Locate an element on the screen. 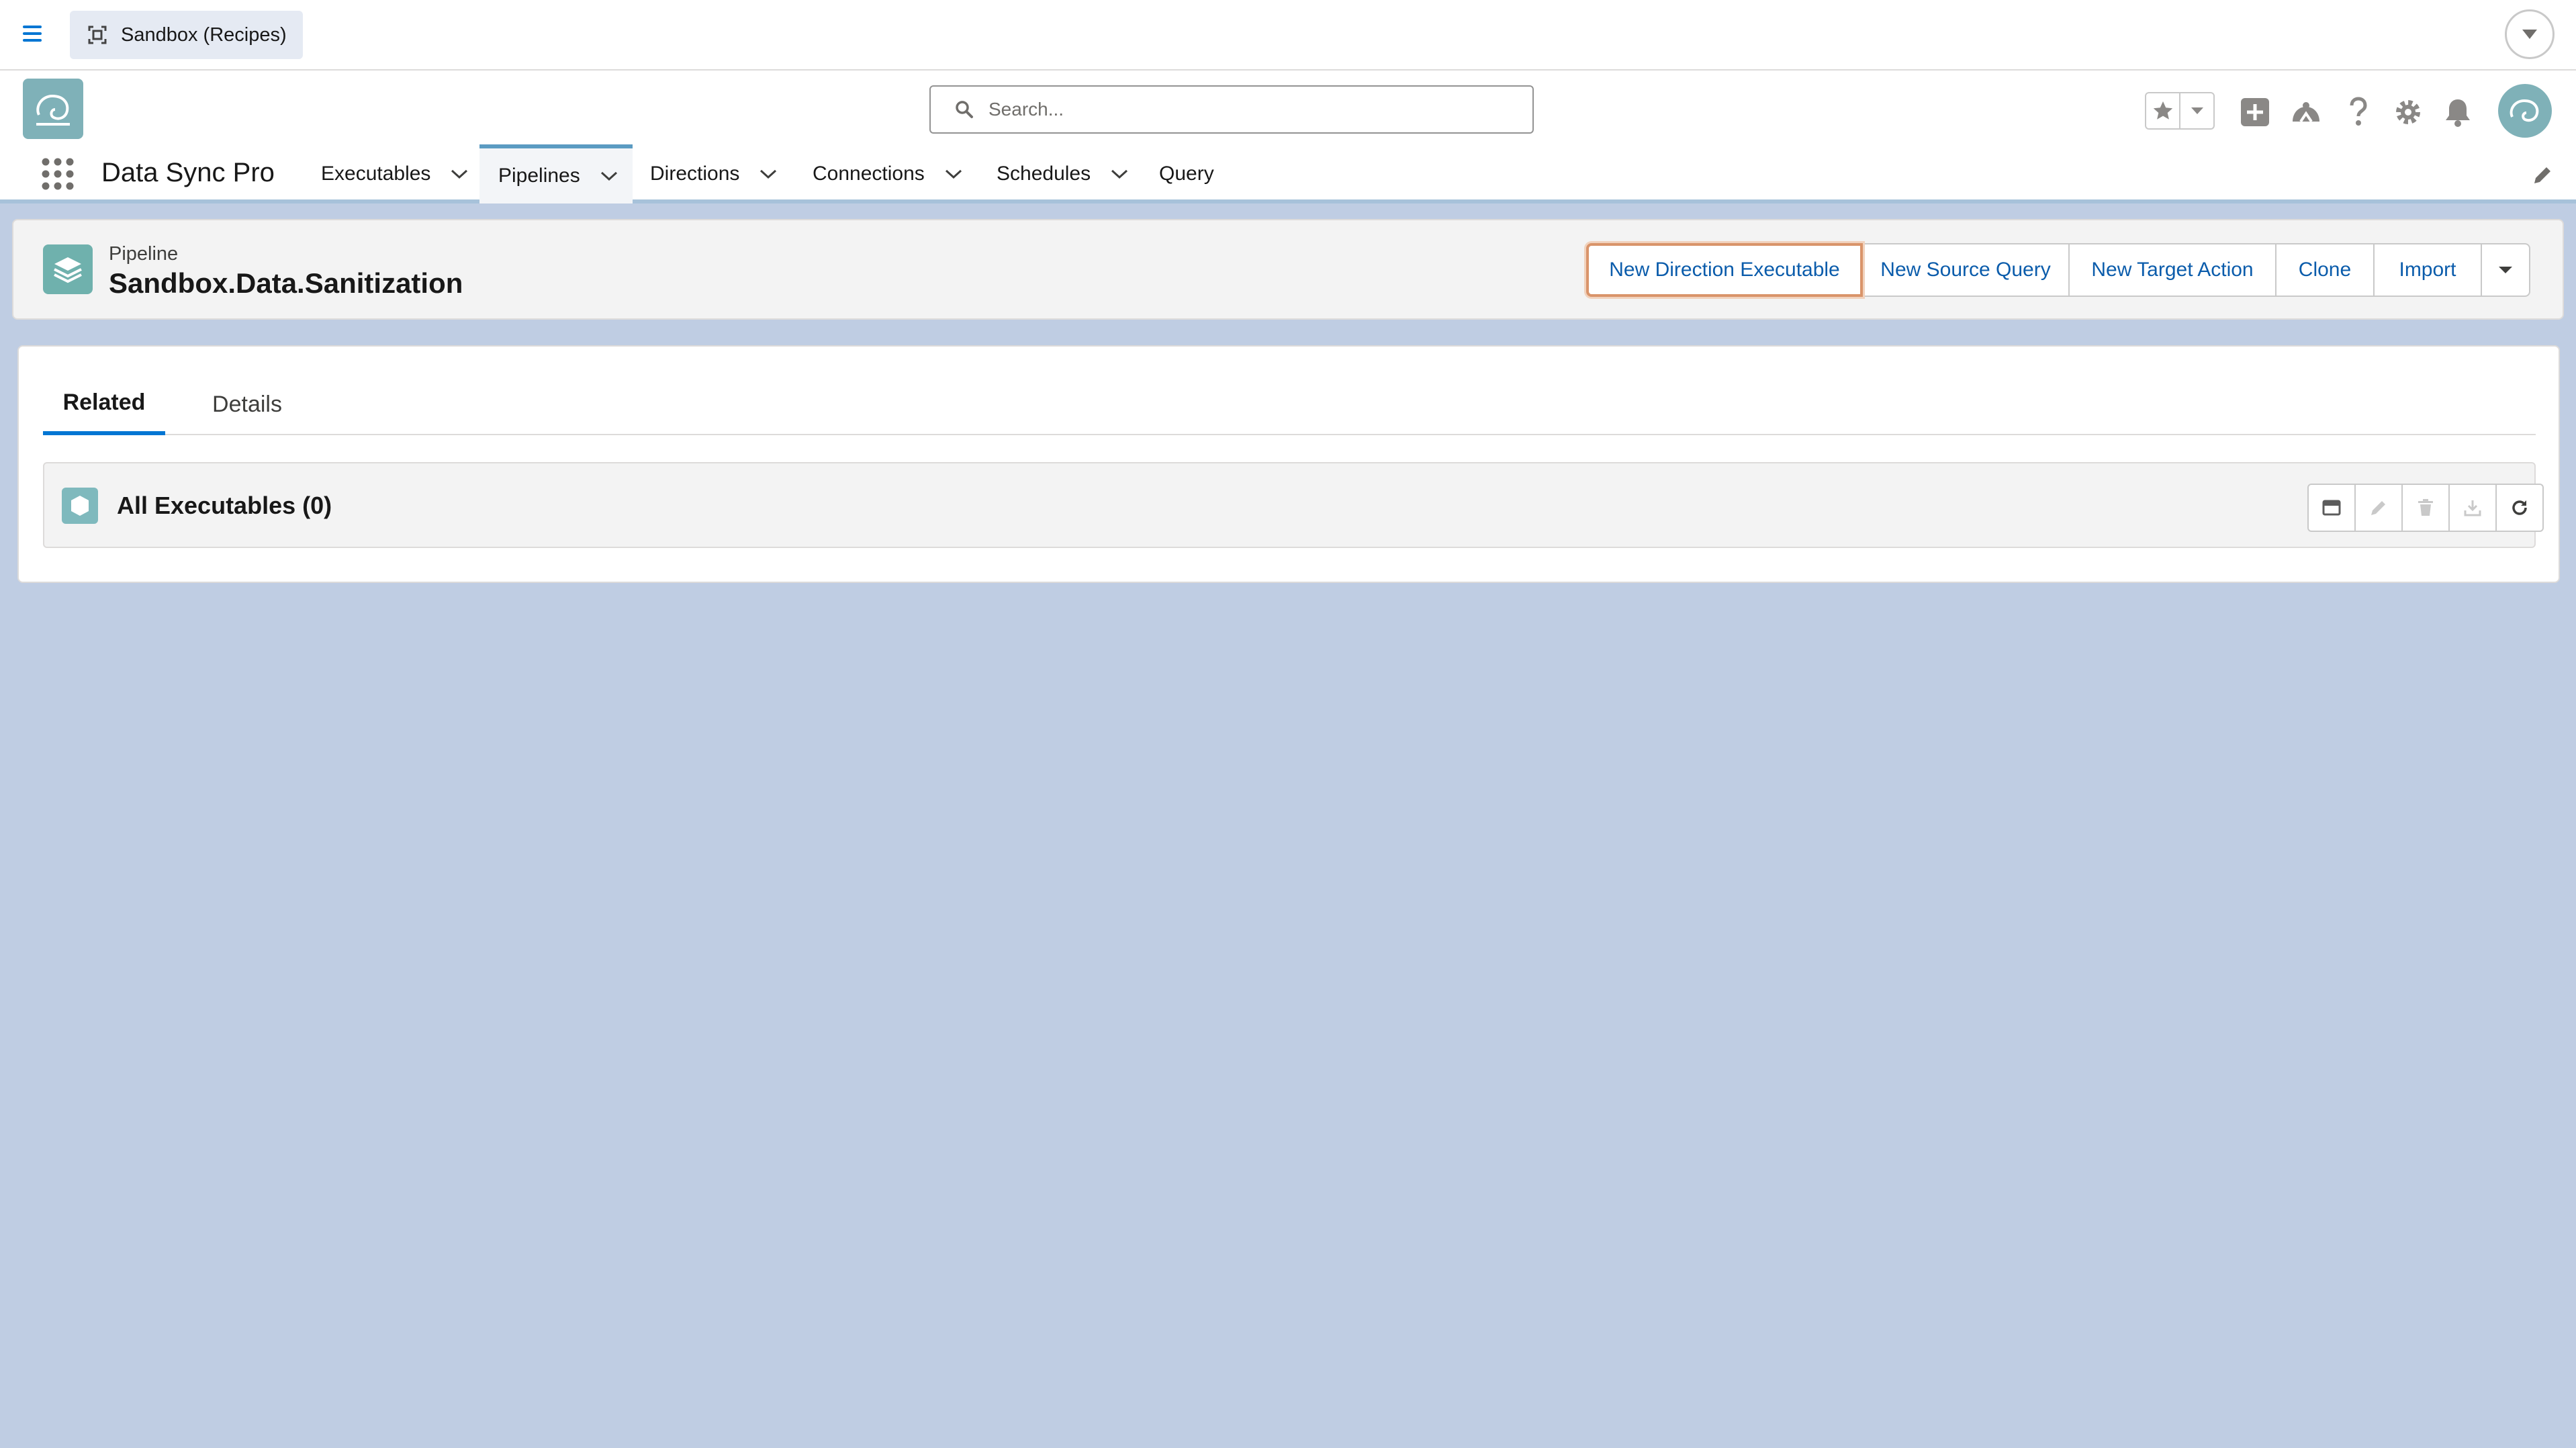 This screenshot has height=1448, width=2576. utility-bar: Sandbox (Recipes) is located at coordinates (1288, 35).